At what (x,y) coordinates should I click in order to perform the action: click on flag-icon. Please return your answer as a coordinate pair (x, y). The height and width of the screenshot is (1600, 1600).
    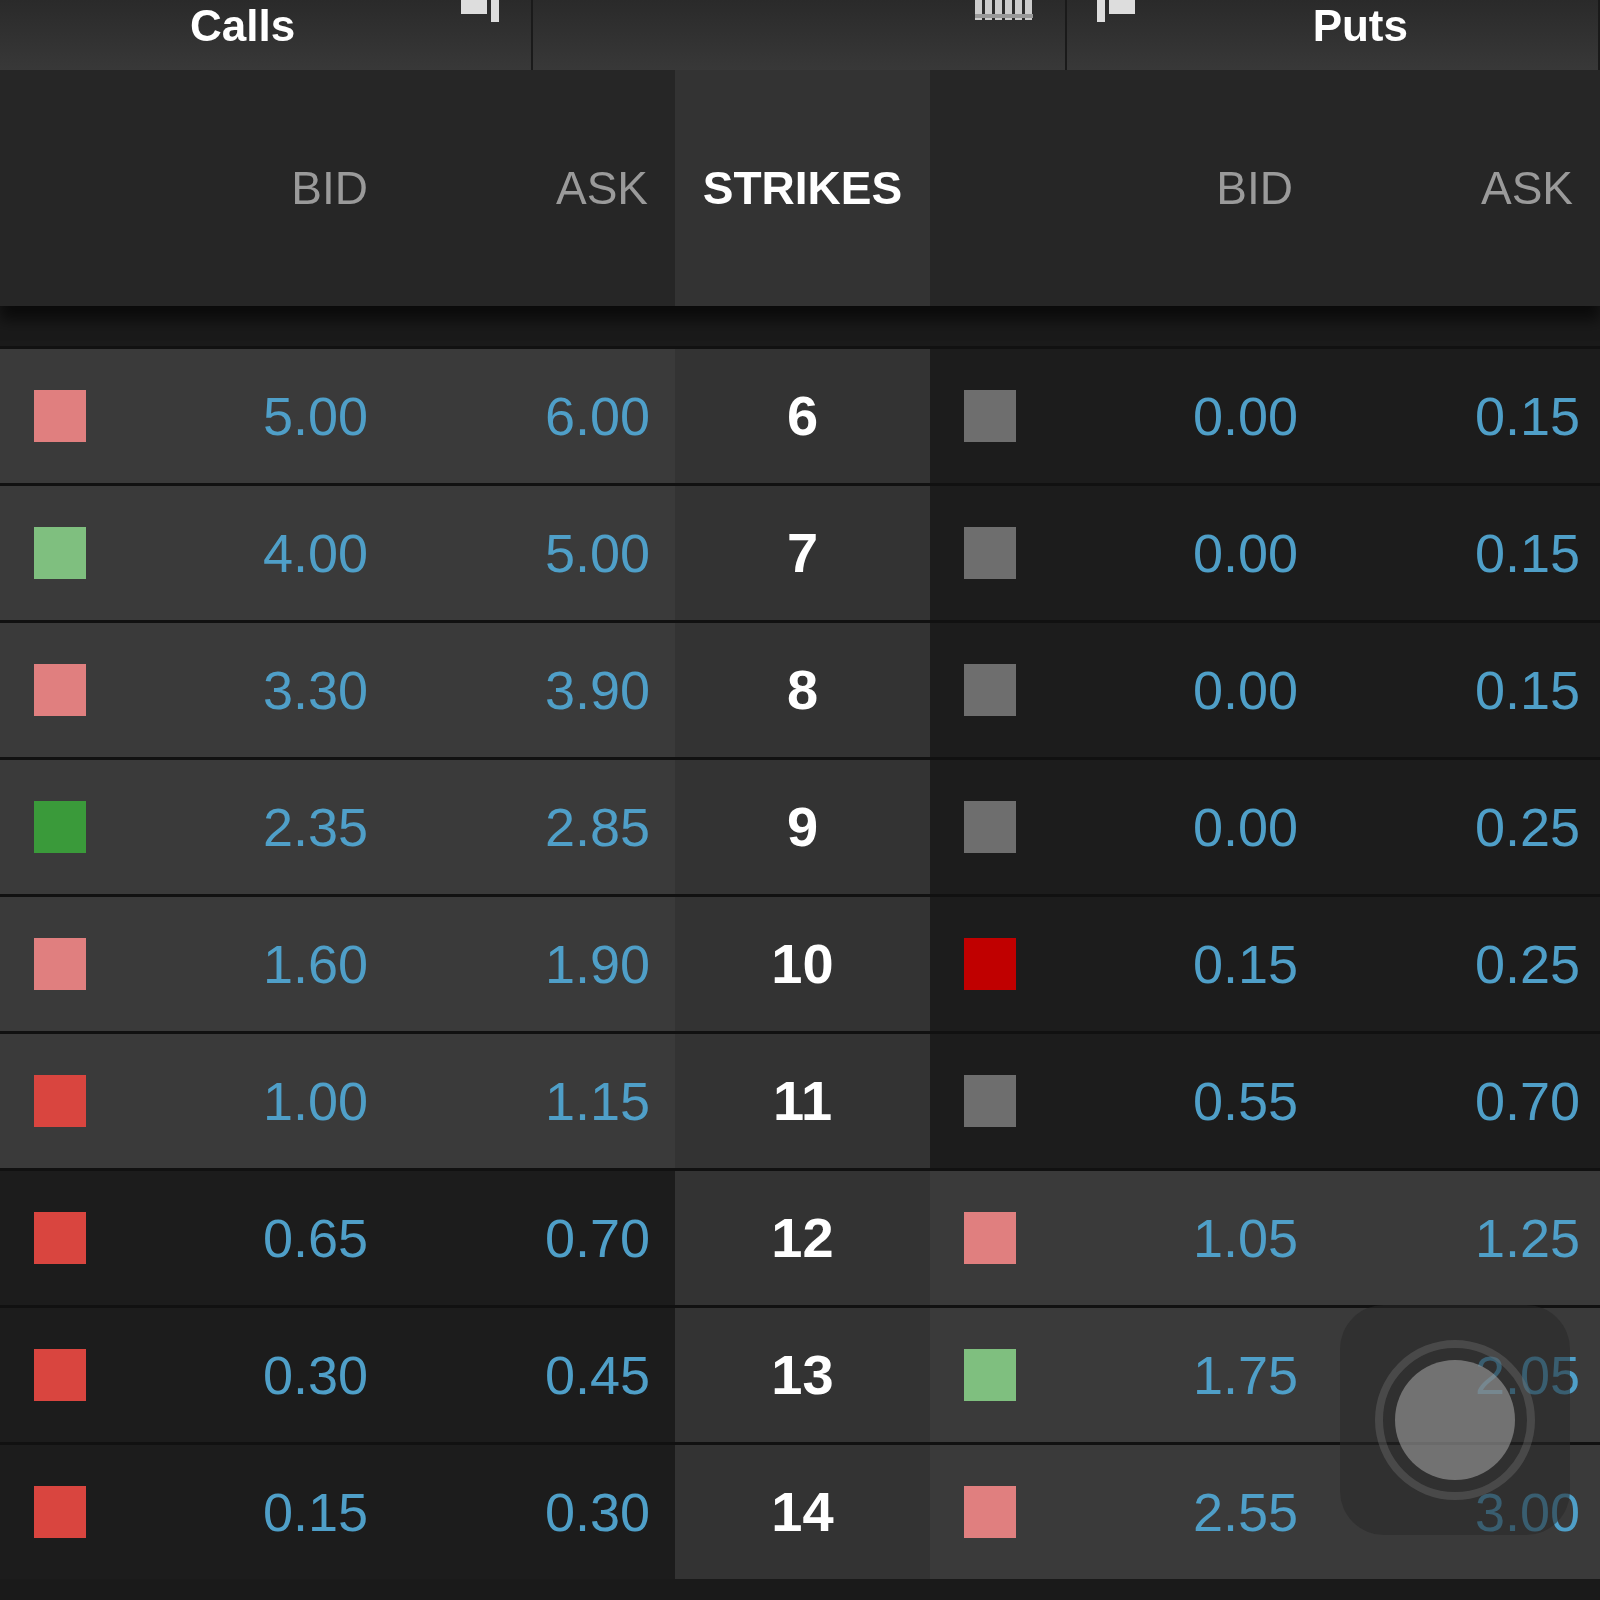
    Looking at the image, I should click on (1116, 11).